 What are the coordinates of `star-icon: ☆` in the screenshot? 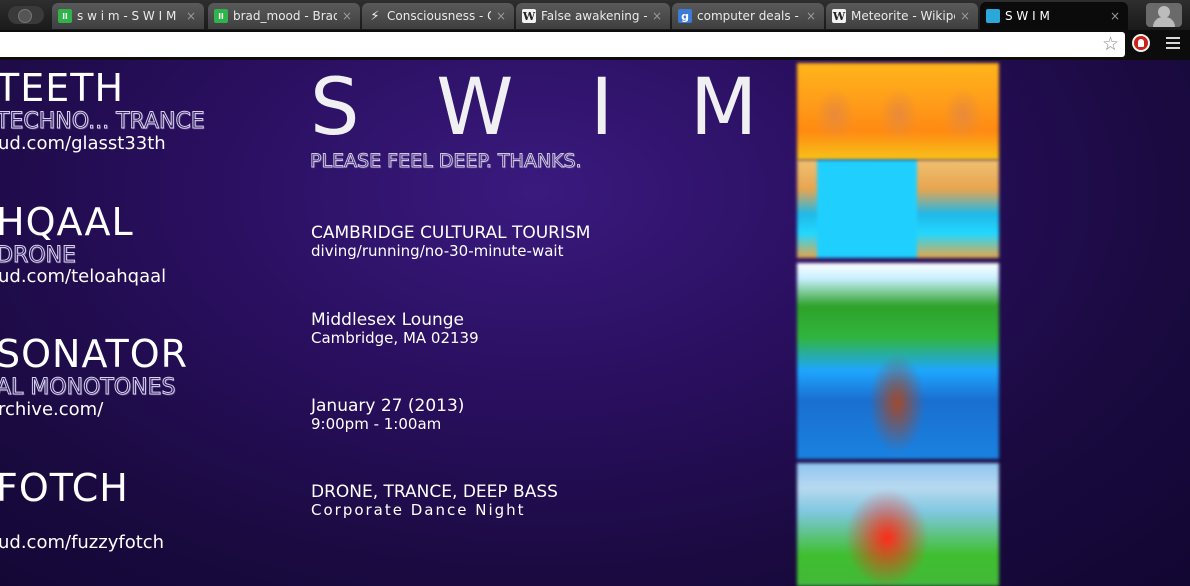 It's located at (1110, 44).